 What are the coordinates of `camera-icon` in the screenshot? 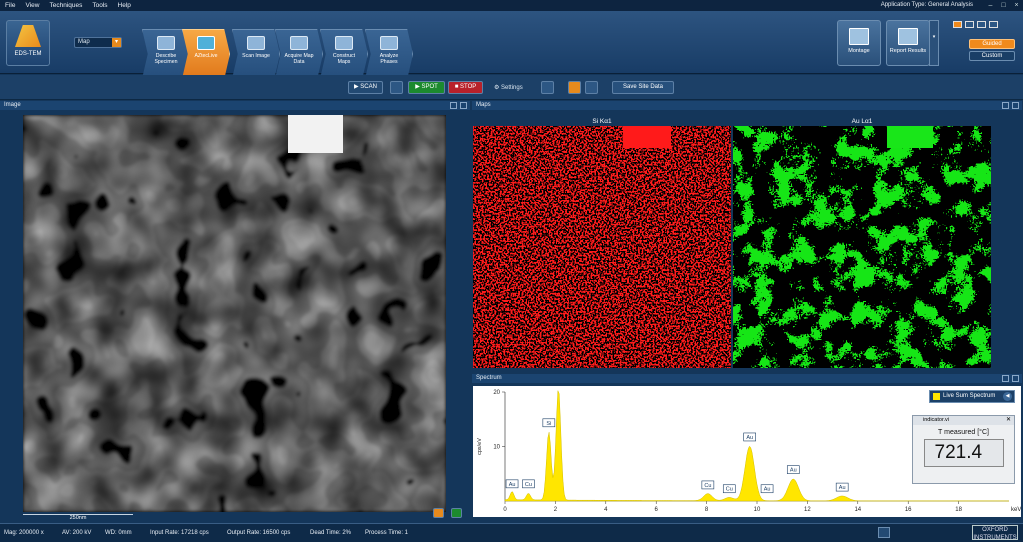 It's located at (547, 87).